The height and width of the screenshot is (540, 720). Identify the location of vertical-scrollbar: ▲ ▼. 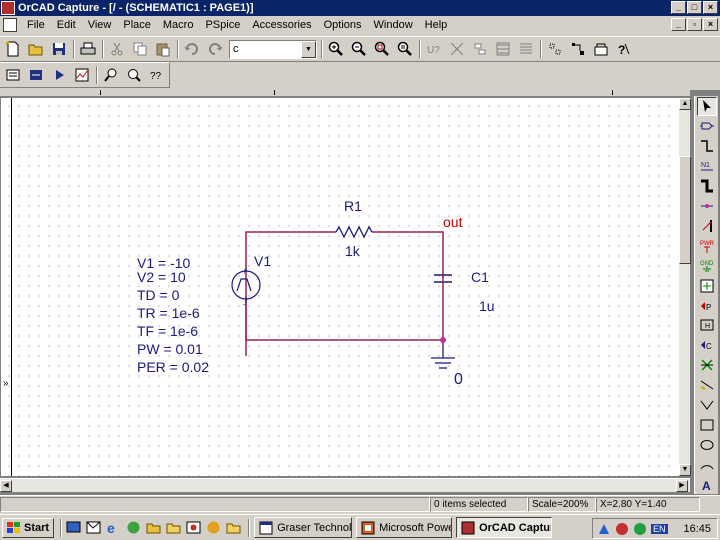
(684, 287).